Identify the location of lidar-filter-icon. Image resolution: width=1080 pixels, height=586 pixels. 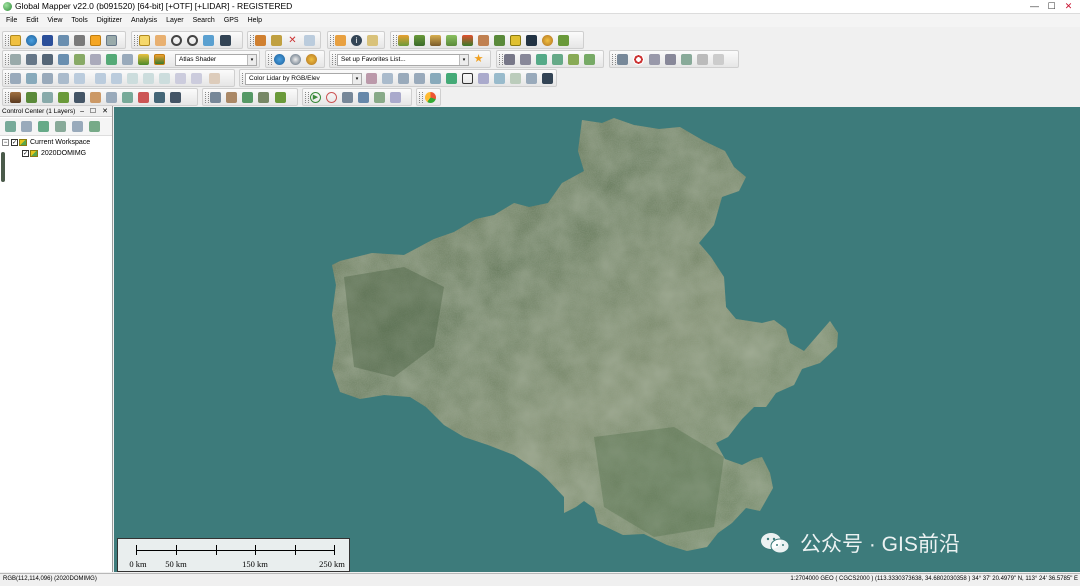
(371, 78).